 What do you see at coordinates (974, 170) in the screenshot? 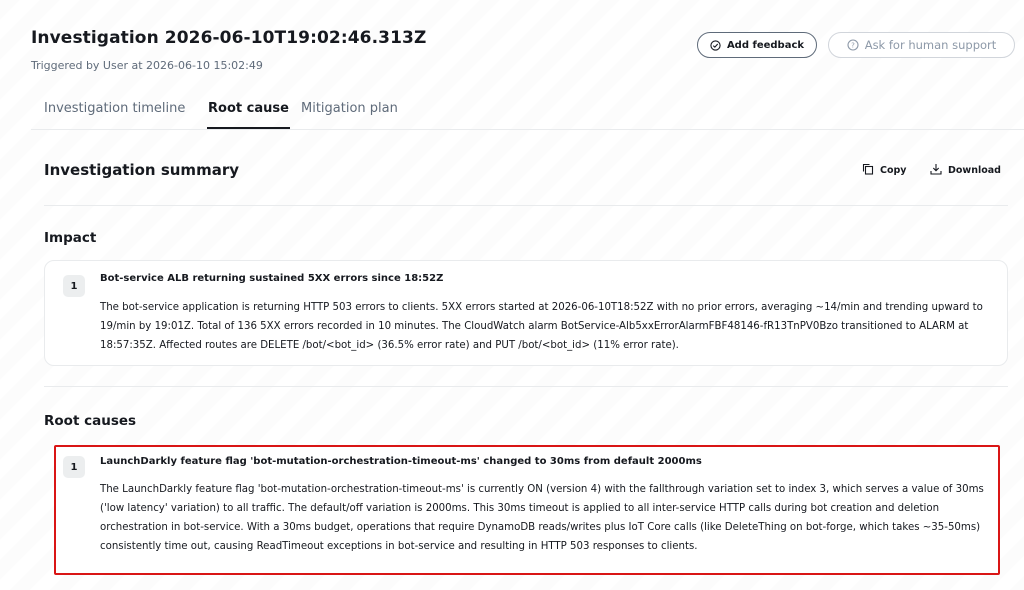
I see `download-label: Download` at bounding box center [974, 170].